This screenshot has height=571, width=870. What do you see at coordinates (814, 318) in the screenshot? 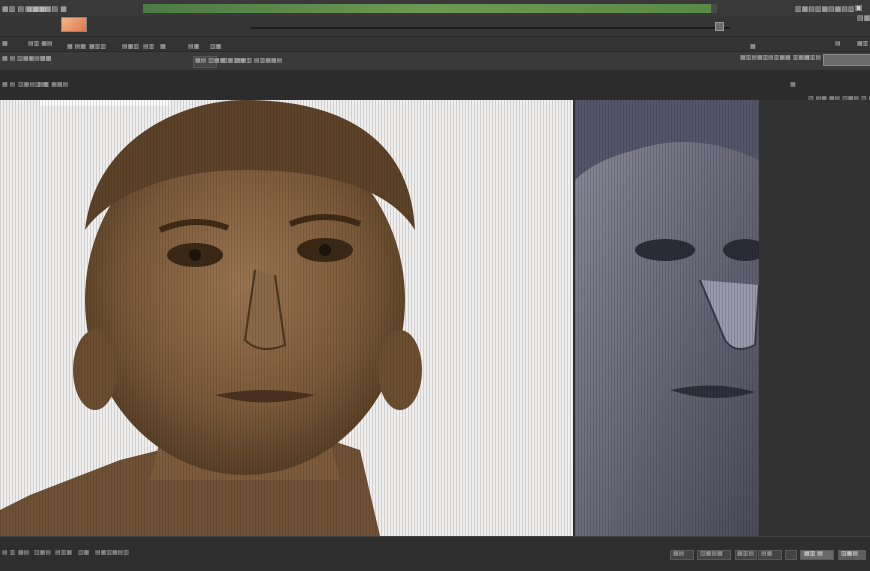
I see `right-panel` at bounding box center [814, 318].